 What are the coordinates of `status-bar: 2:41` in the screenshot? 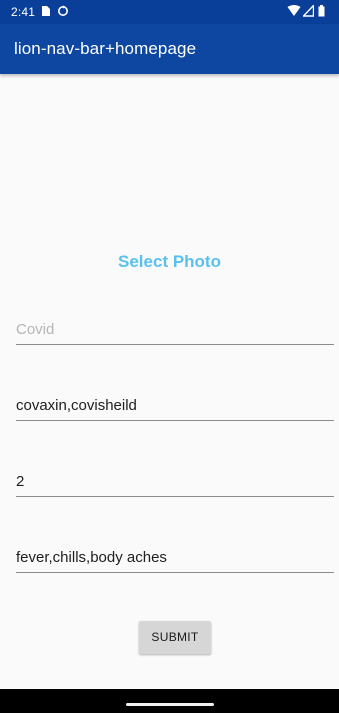 It's located at (169, 12).